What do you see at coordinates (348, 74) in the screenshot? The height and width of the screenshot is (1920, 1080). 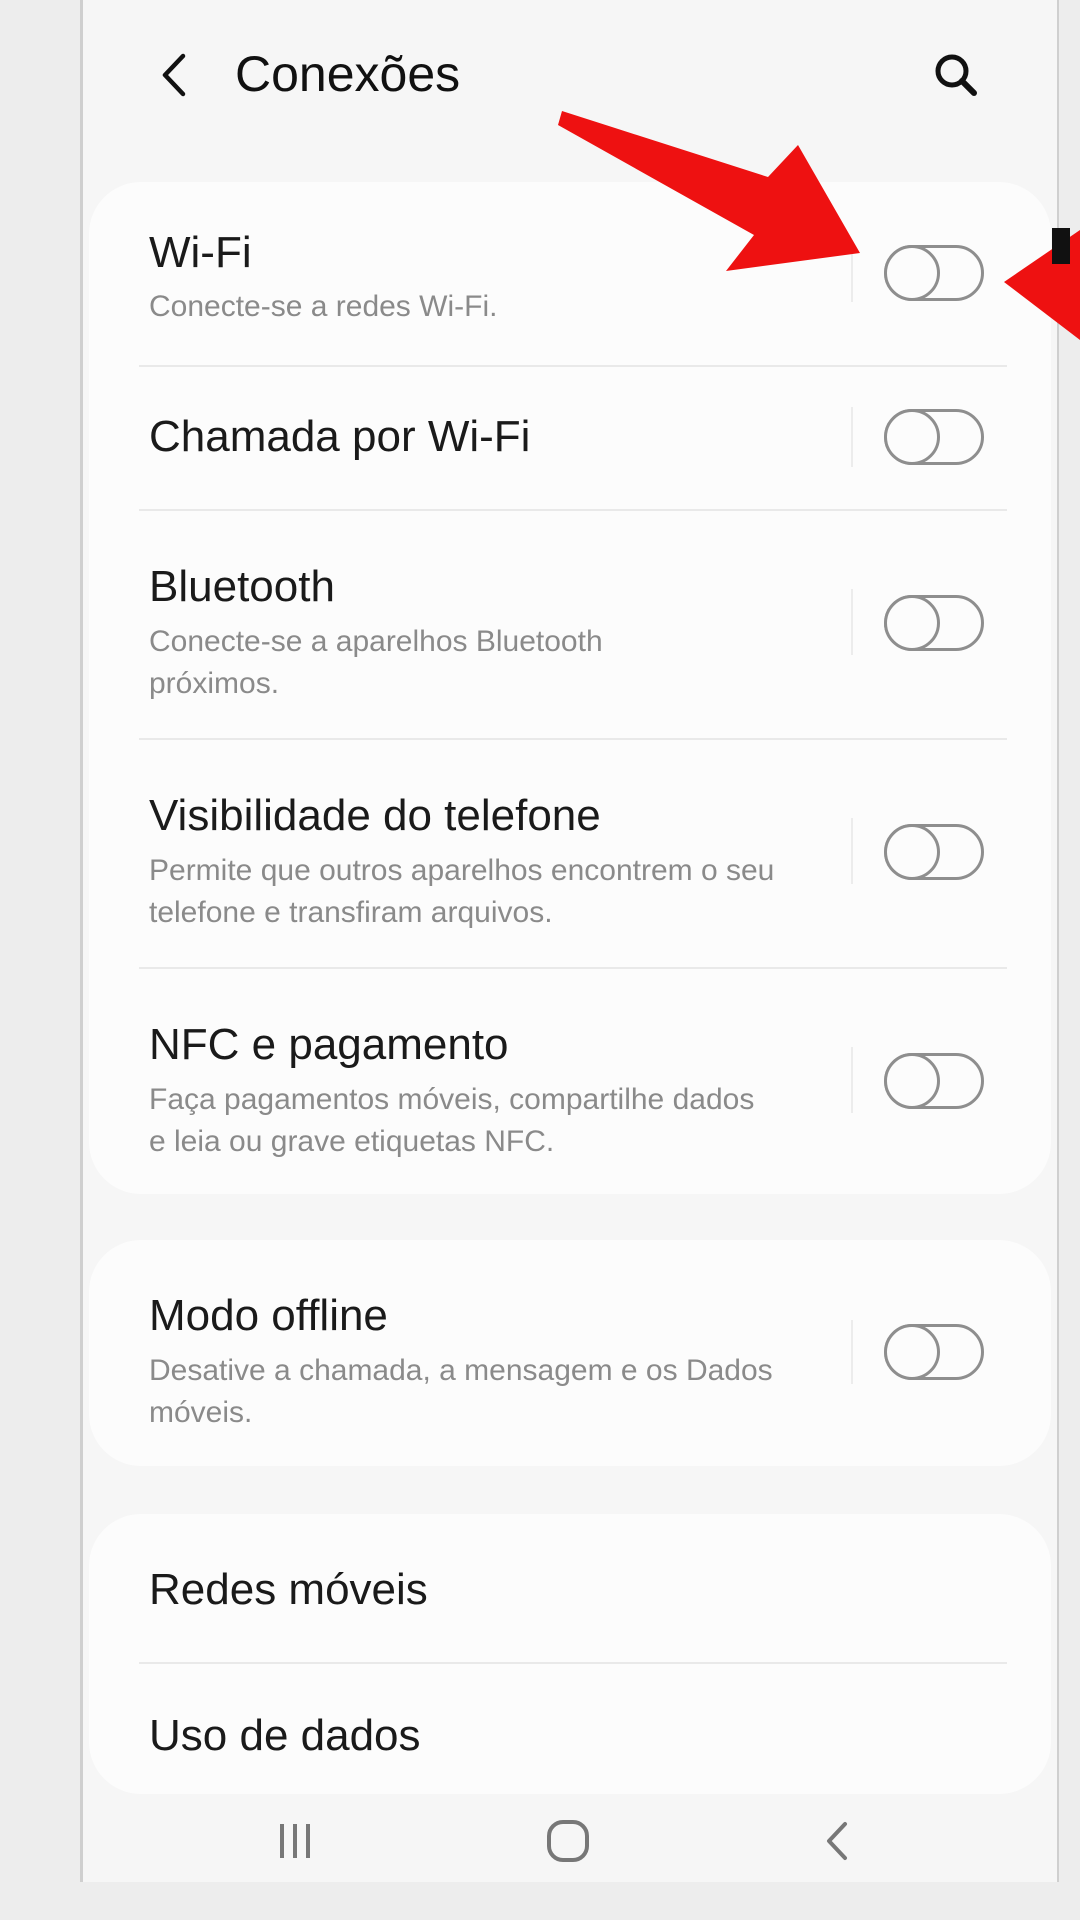 I see `page-title: Conexões` at bounding box center [348, 74].